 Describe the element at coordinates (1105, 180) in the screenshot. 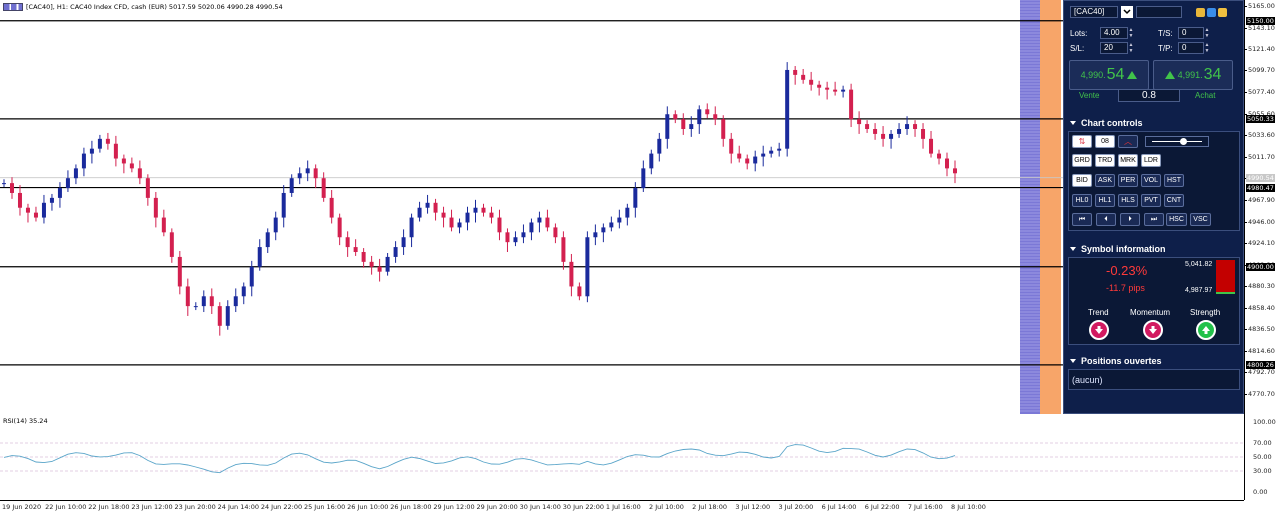

I see `toggle-ask: ASK` at that location.